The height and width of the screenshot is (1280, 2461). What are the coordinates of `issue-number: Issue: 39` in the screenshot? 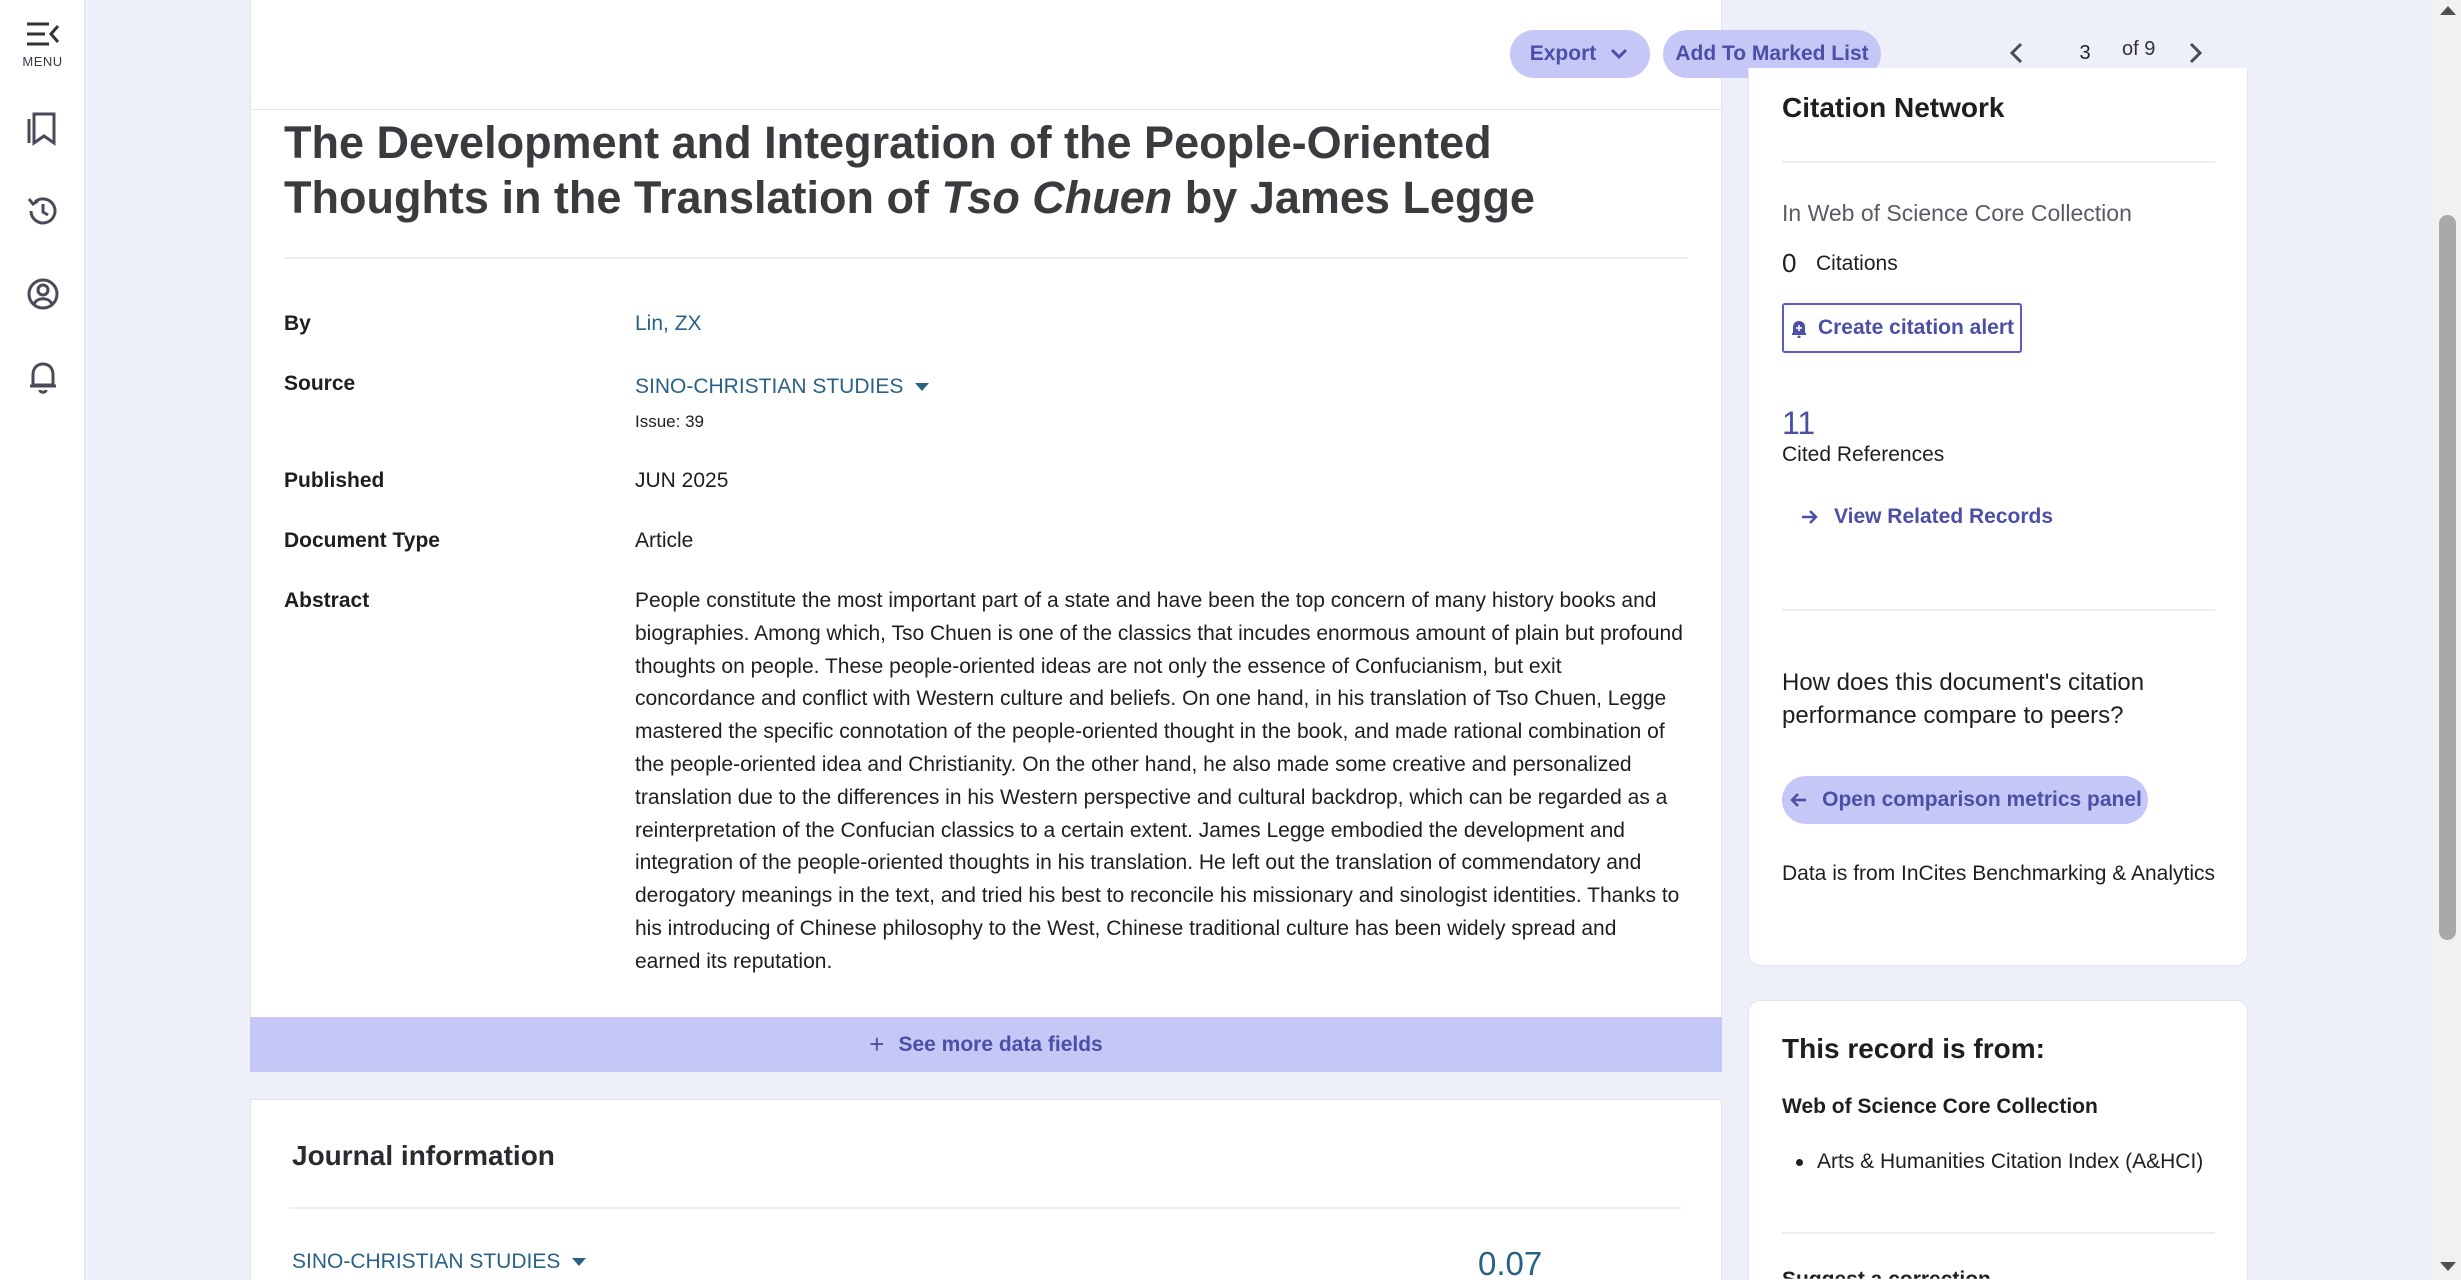 It's located at (669, 421).